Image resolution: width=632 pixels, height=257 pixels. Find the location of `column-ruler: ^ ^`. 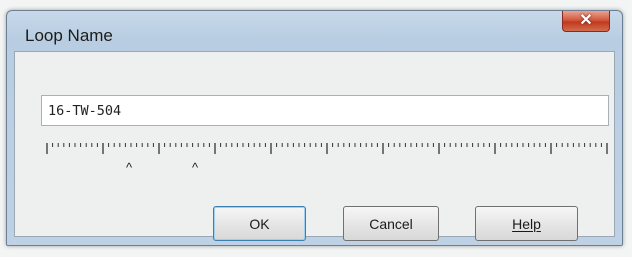

column-ruler: ^ ^ is located at coordinates (327, 158).